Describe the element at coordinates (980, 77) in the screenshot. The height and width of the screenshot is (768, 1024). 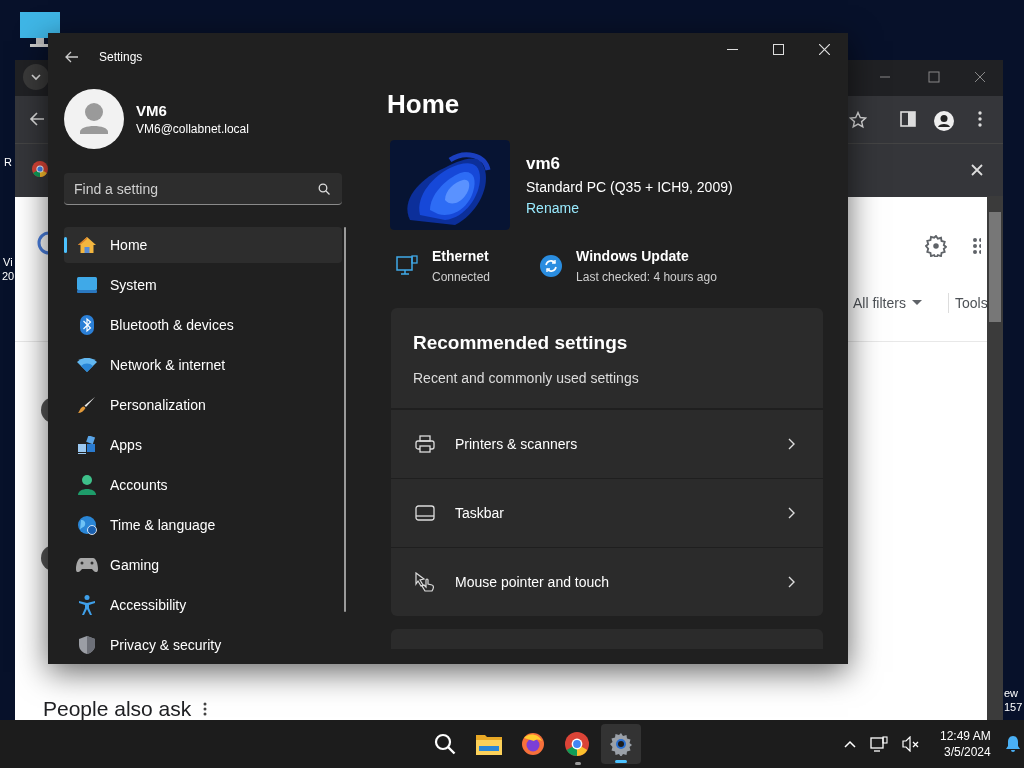
I see `close-icon` at that location.